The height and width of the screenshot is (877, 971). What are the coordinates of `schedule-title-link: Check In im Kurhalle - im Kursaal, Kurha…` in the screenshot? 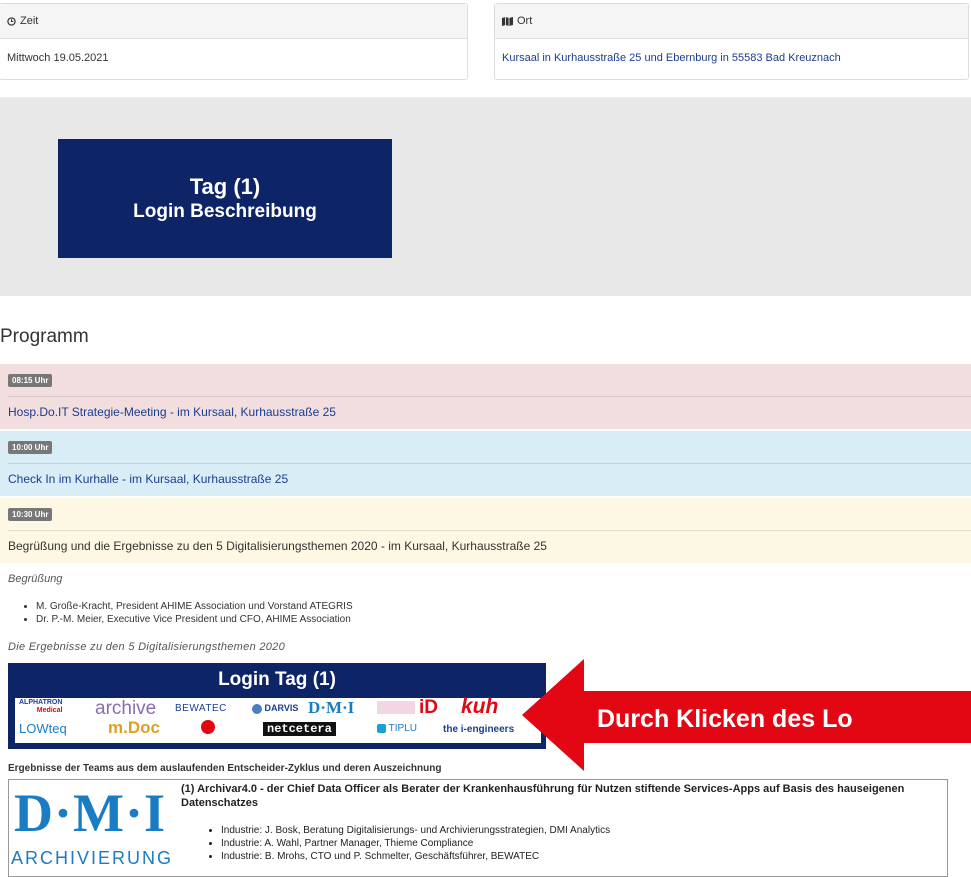 It's located at (148, 479).